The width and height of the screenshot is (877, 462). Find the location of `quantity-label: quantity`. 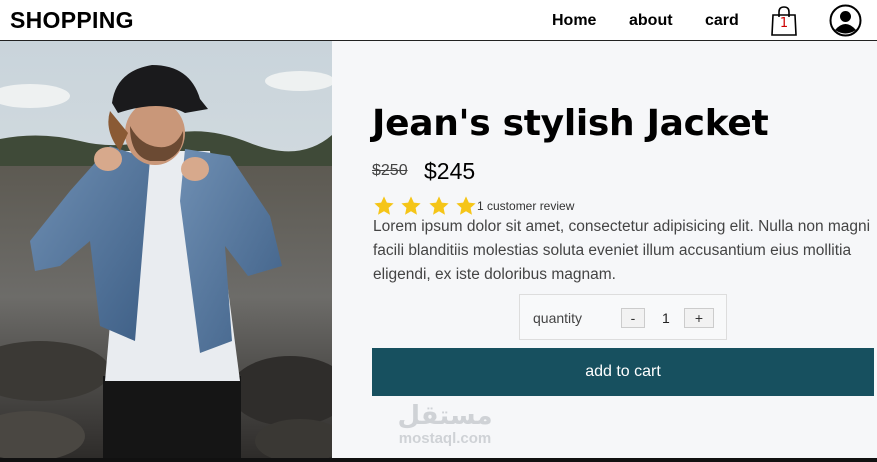

quantity-label: quantity is located at coordinates (558, 318).